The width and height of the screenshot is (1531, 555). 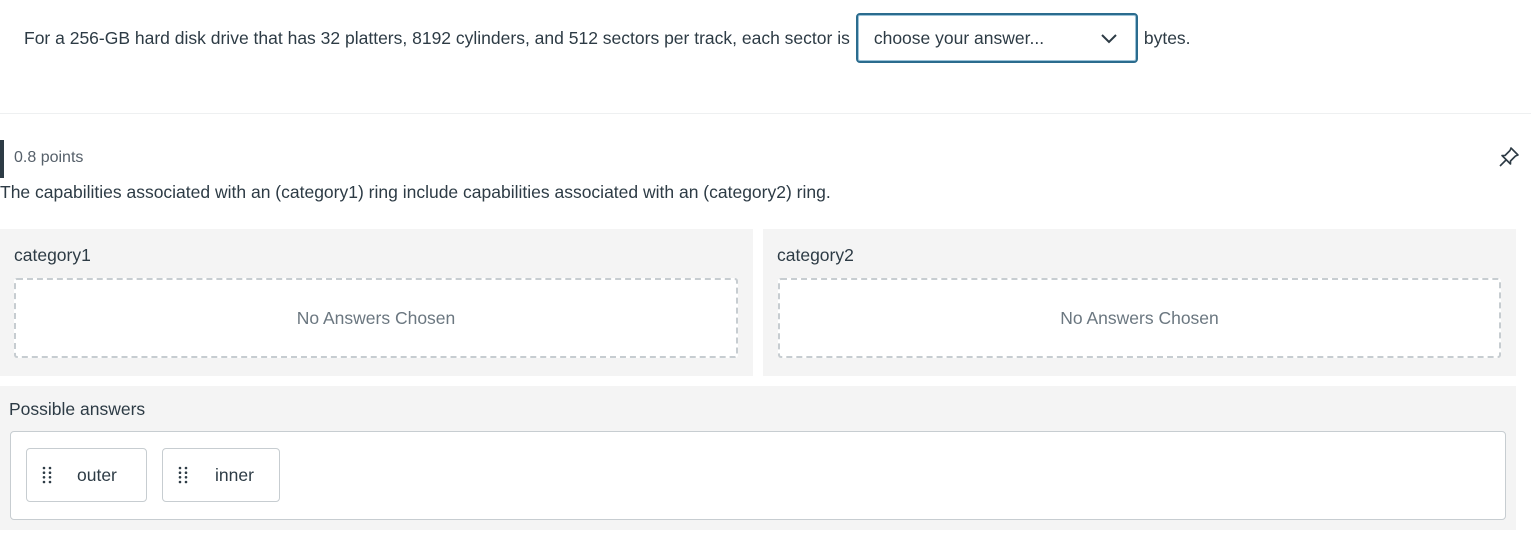 I want to click on answer-chip-inner: inner, so click(x=221, y=475).